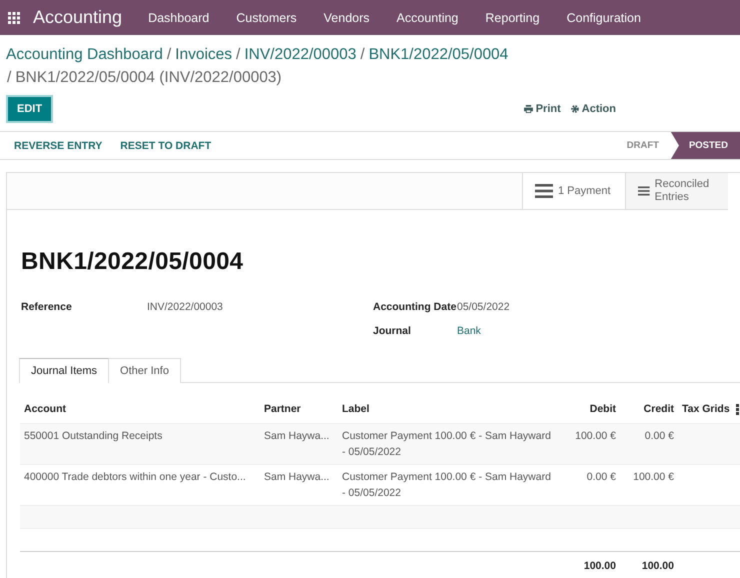 The image size is (740, 578). What do you see at coordinates (47, 307) in the screenshot?
I see `field-label: Reference` at bounding box center [47, 307].